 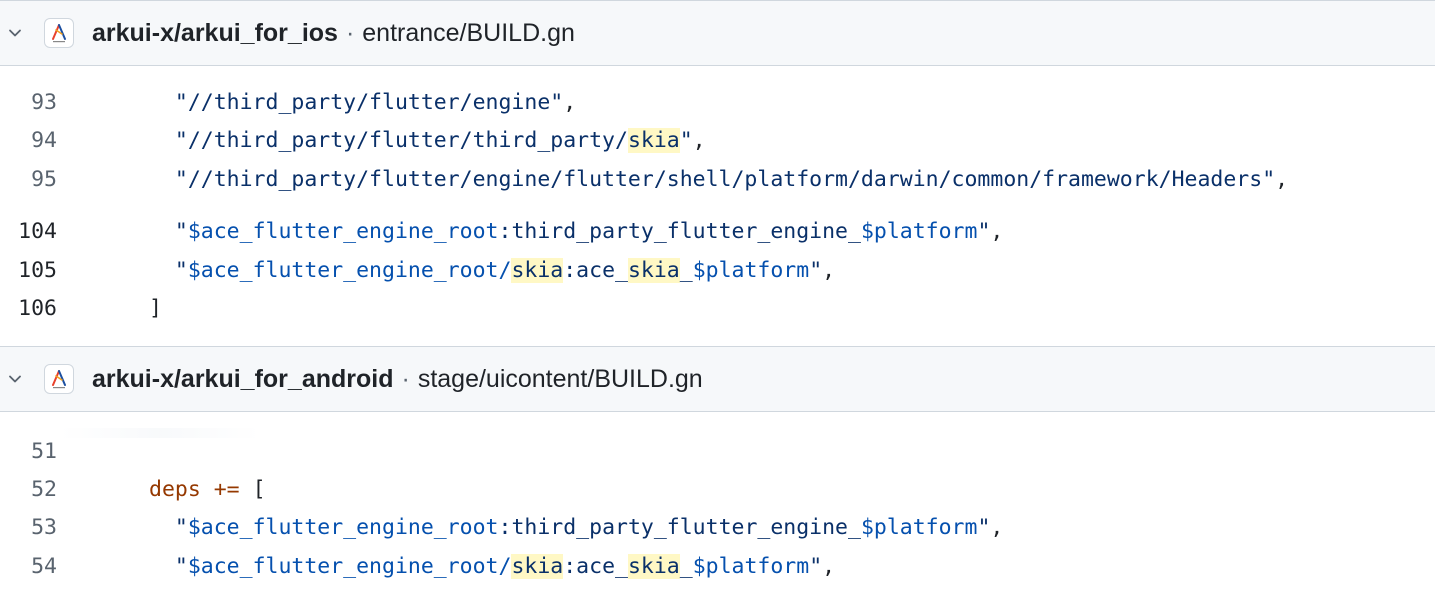 What do you see at coordinates (28, 270) in the screenshot?
I see `line-number: 105` at bounding box center [28, 270].